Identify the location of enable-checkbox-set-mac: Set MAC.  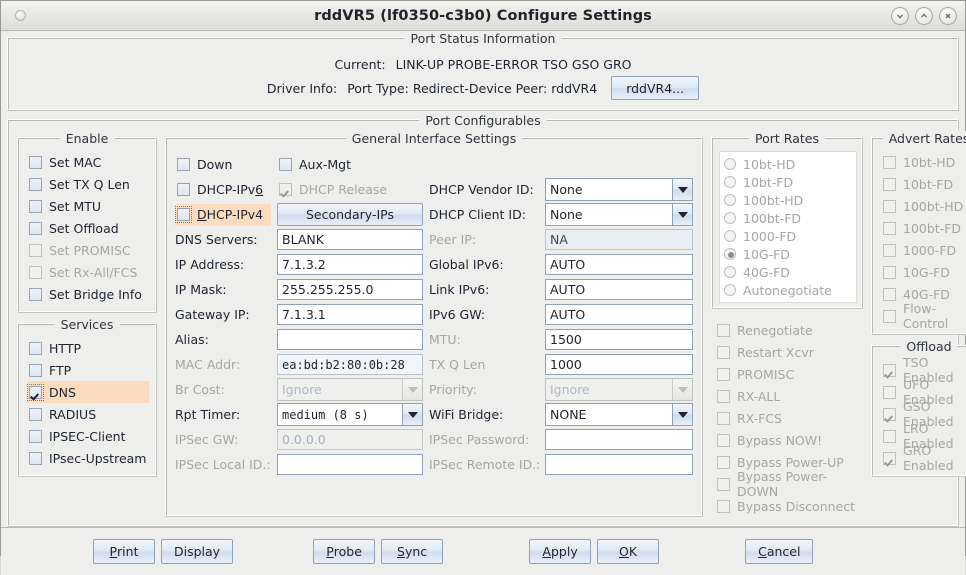
(88, 162).